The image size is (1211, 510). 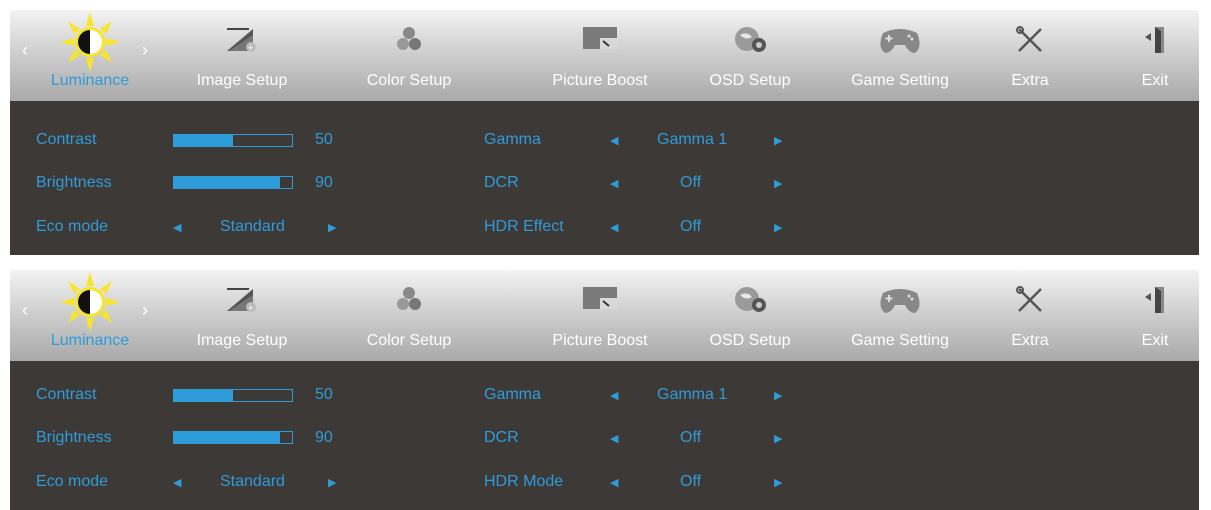 I want to click on contrast-label: Contrast, so click(x=66, y=139).